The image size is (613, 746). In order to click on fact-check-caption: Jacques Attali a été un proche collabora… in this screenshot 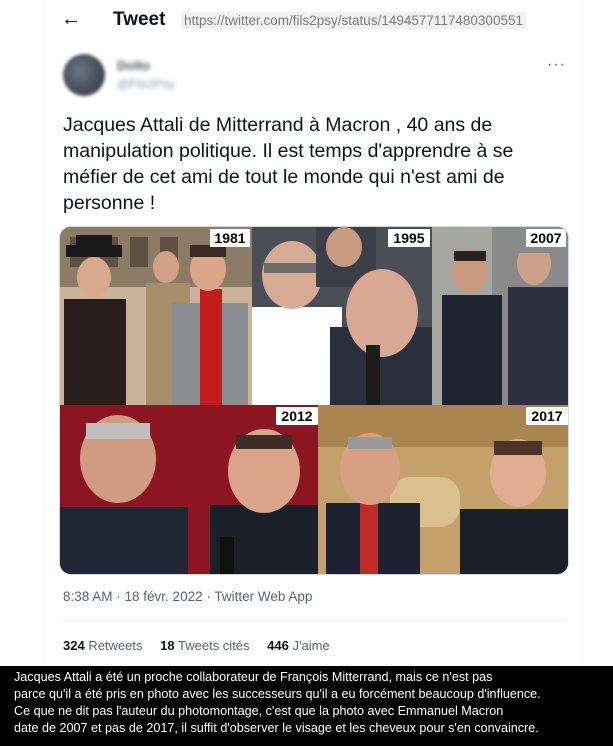, I will do `click(306, 706)`.